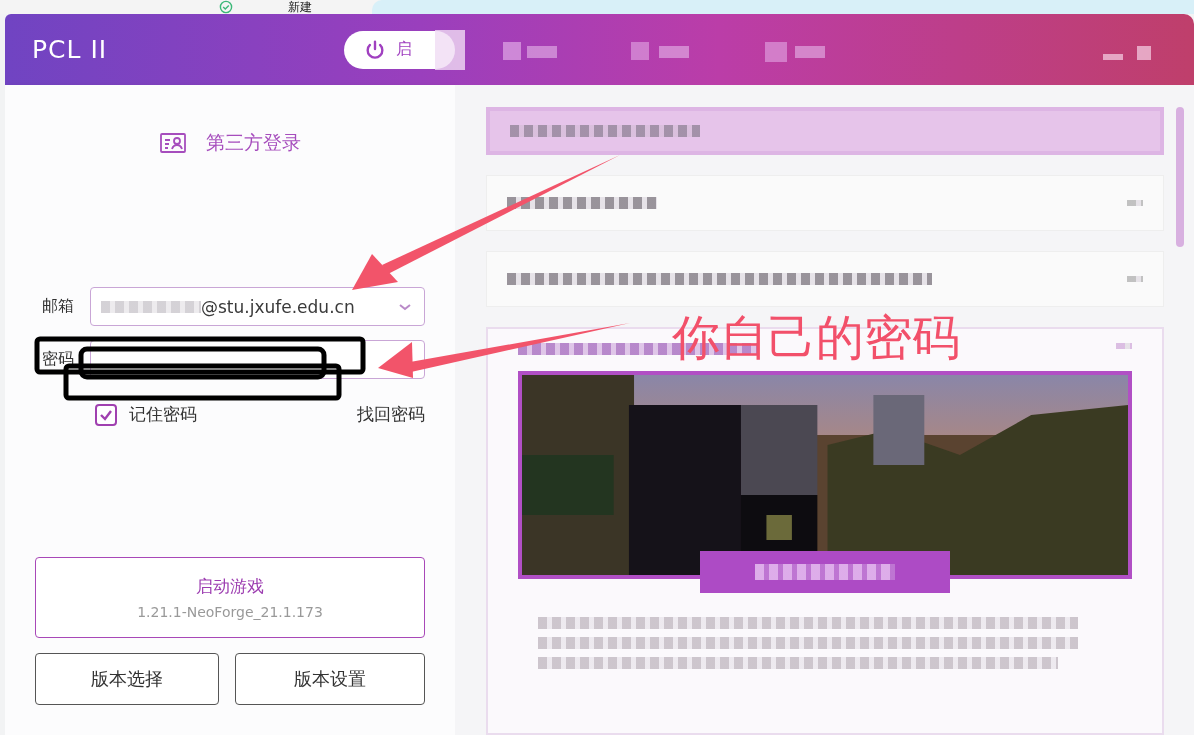 The image size is (1194, 735). I want to click on news-banner, so click(825, 131).